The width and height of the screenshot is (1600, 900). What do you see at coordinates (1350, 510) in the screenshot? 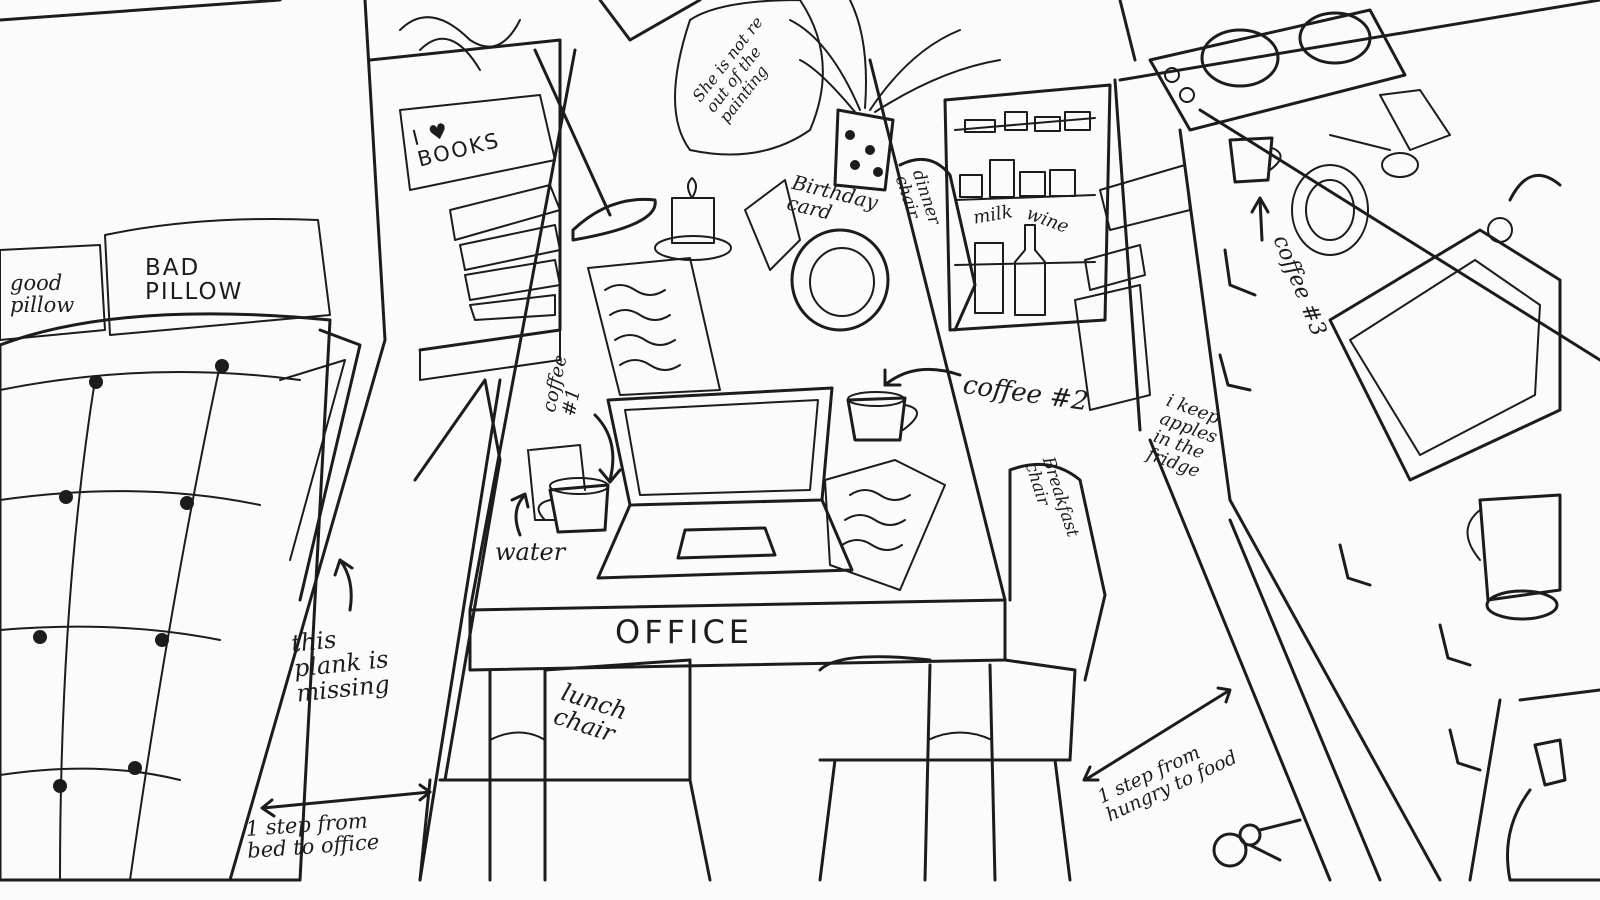
I see `cabinet-handles` at bounding box center [1350, 510].